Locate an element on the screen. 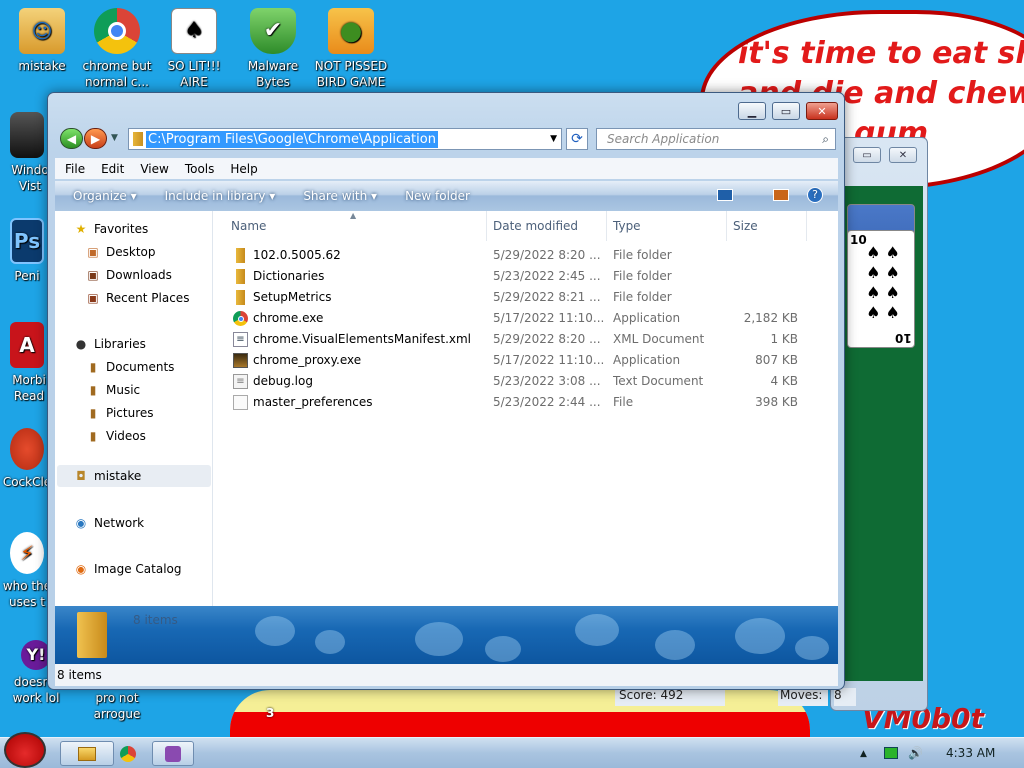  desktop-icon-solitaire: ♠ SO LIT!!! AIRE is located at coordinates (194, 49).